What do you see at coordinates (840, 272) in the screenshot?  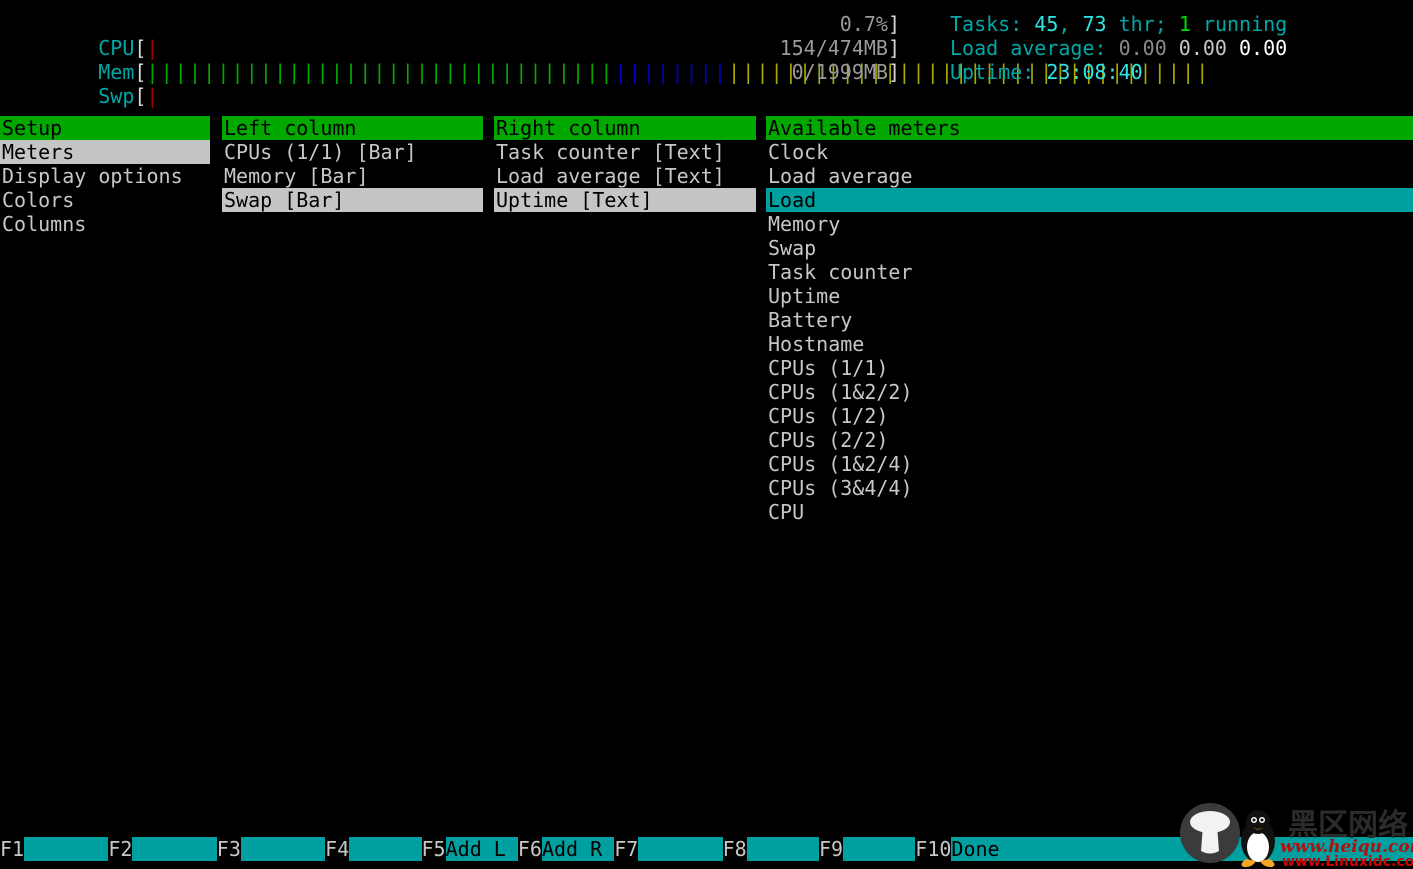 I see `available-meter-item-label: Task counter` at bounding box center [840, 272].